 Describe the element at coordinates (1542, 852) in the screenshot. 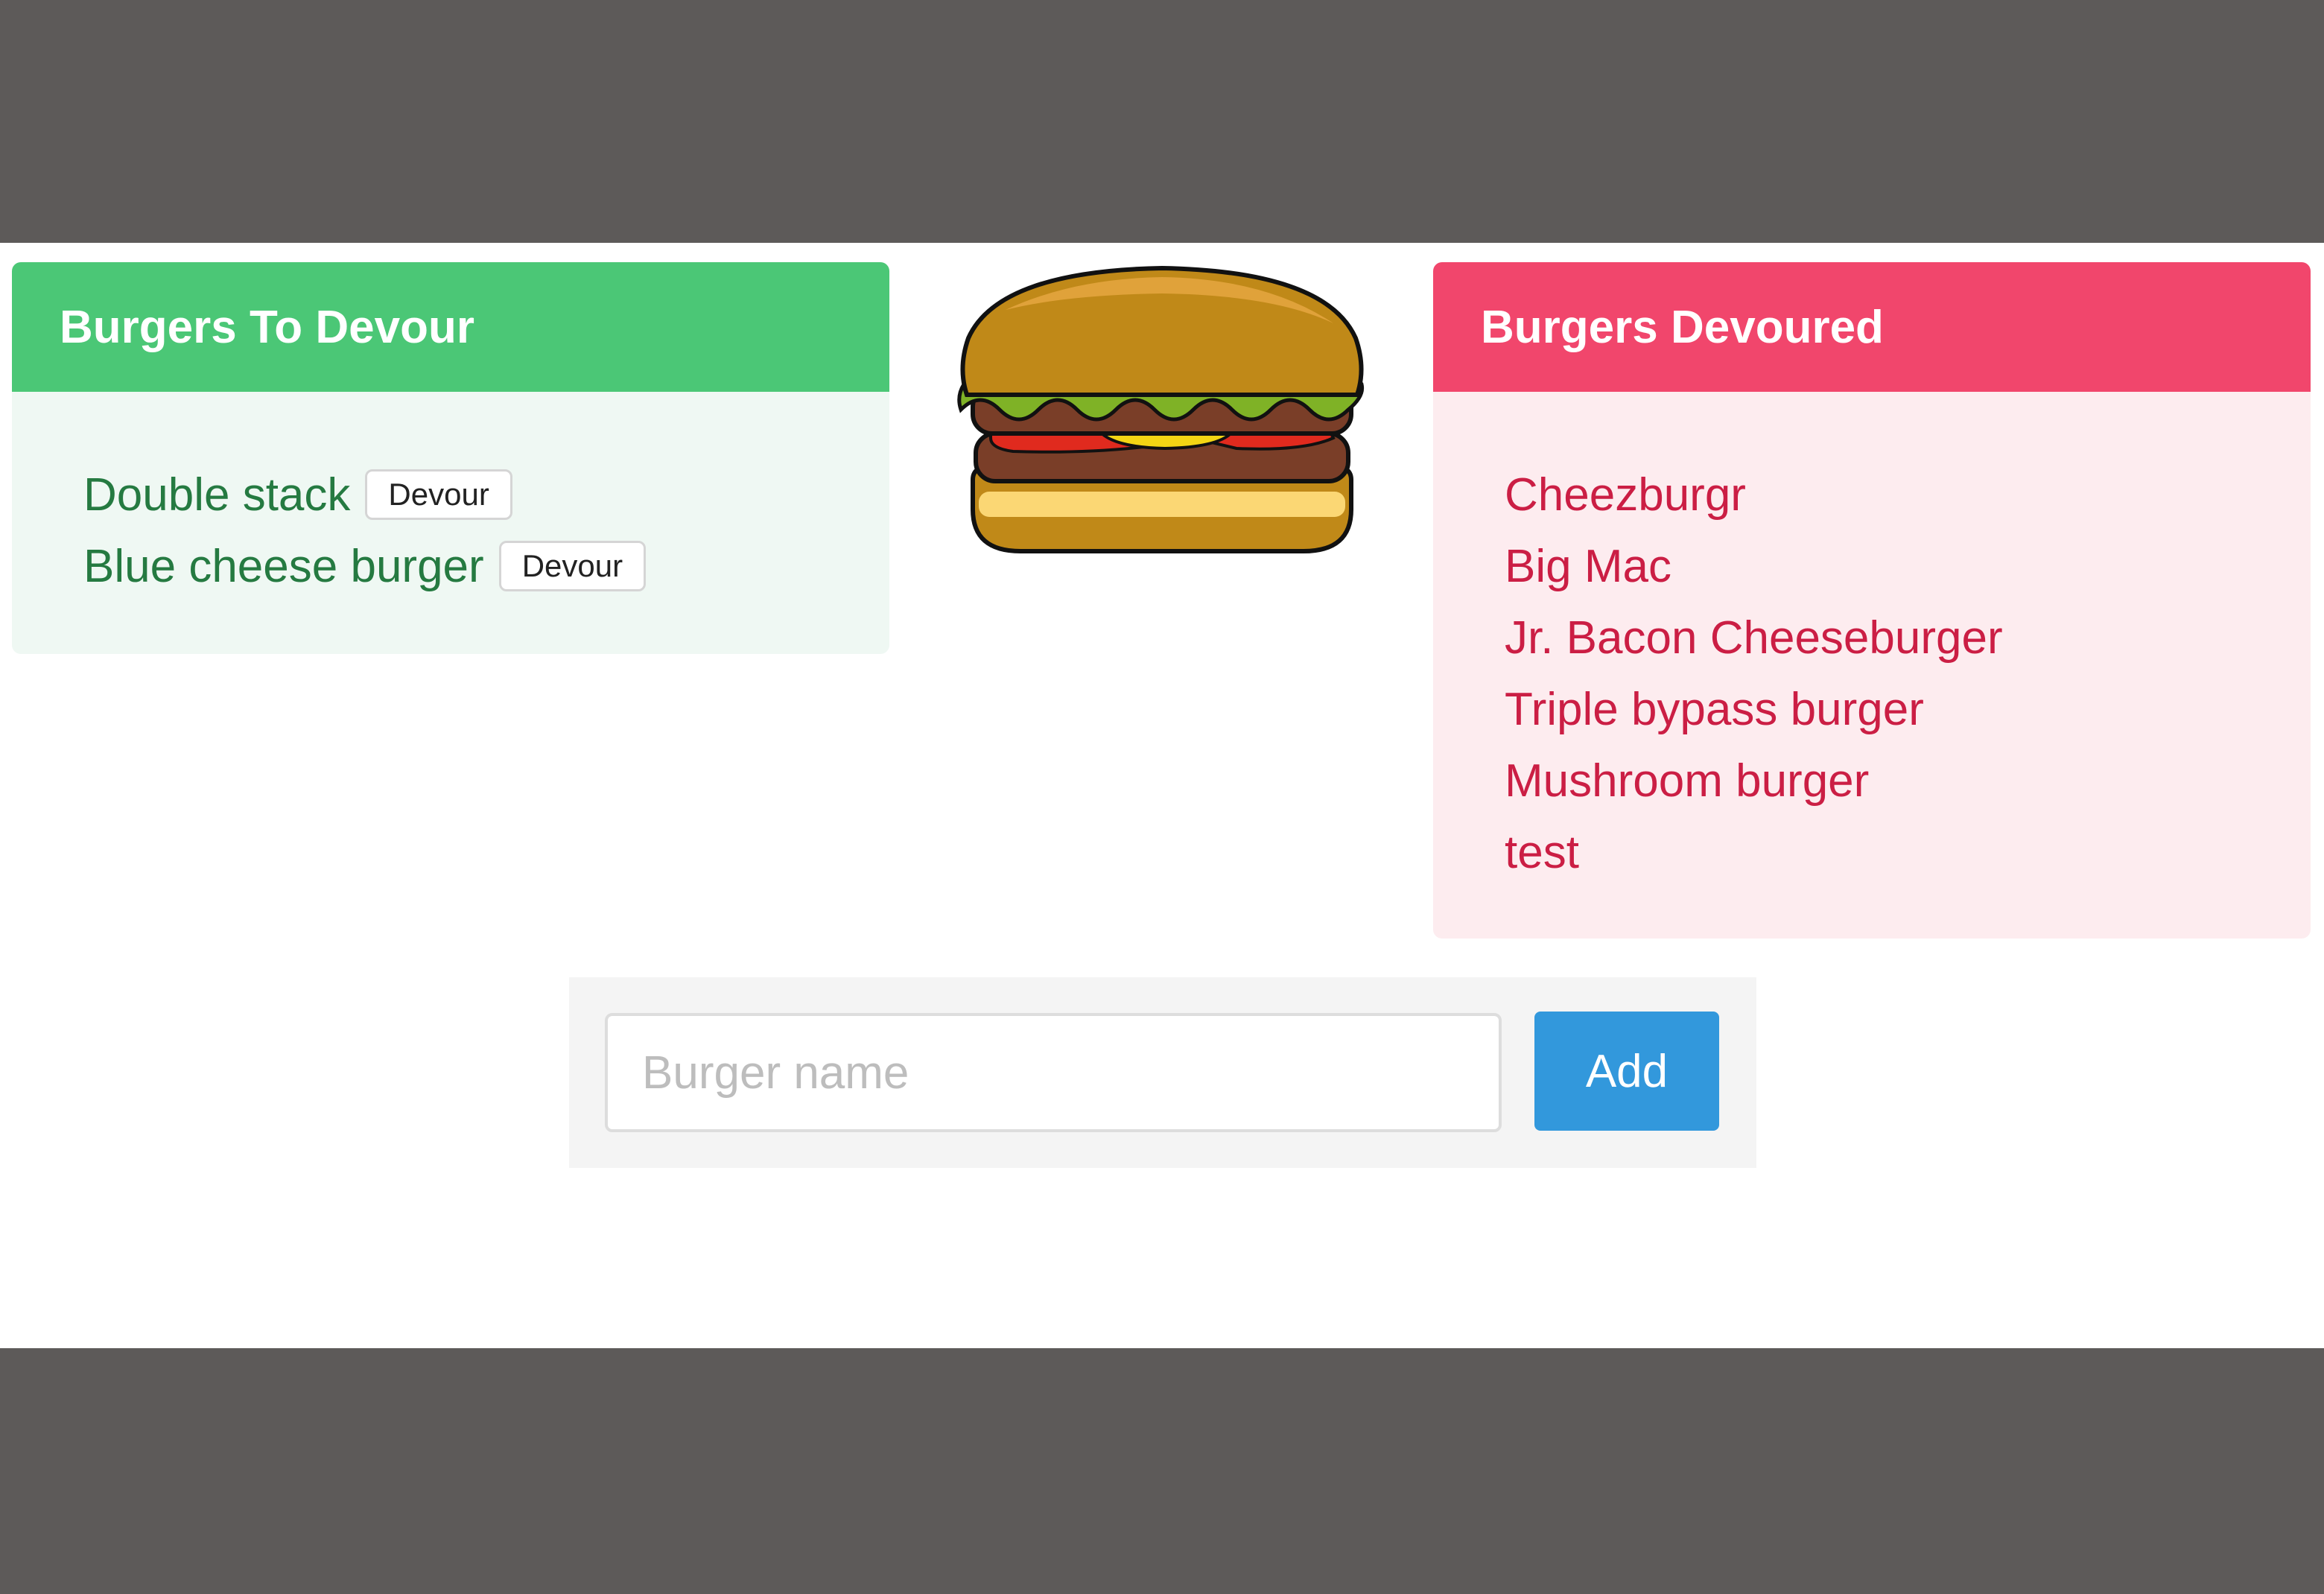

I see `list-item: test` at that location.